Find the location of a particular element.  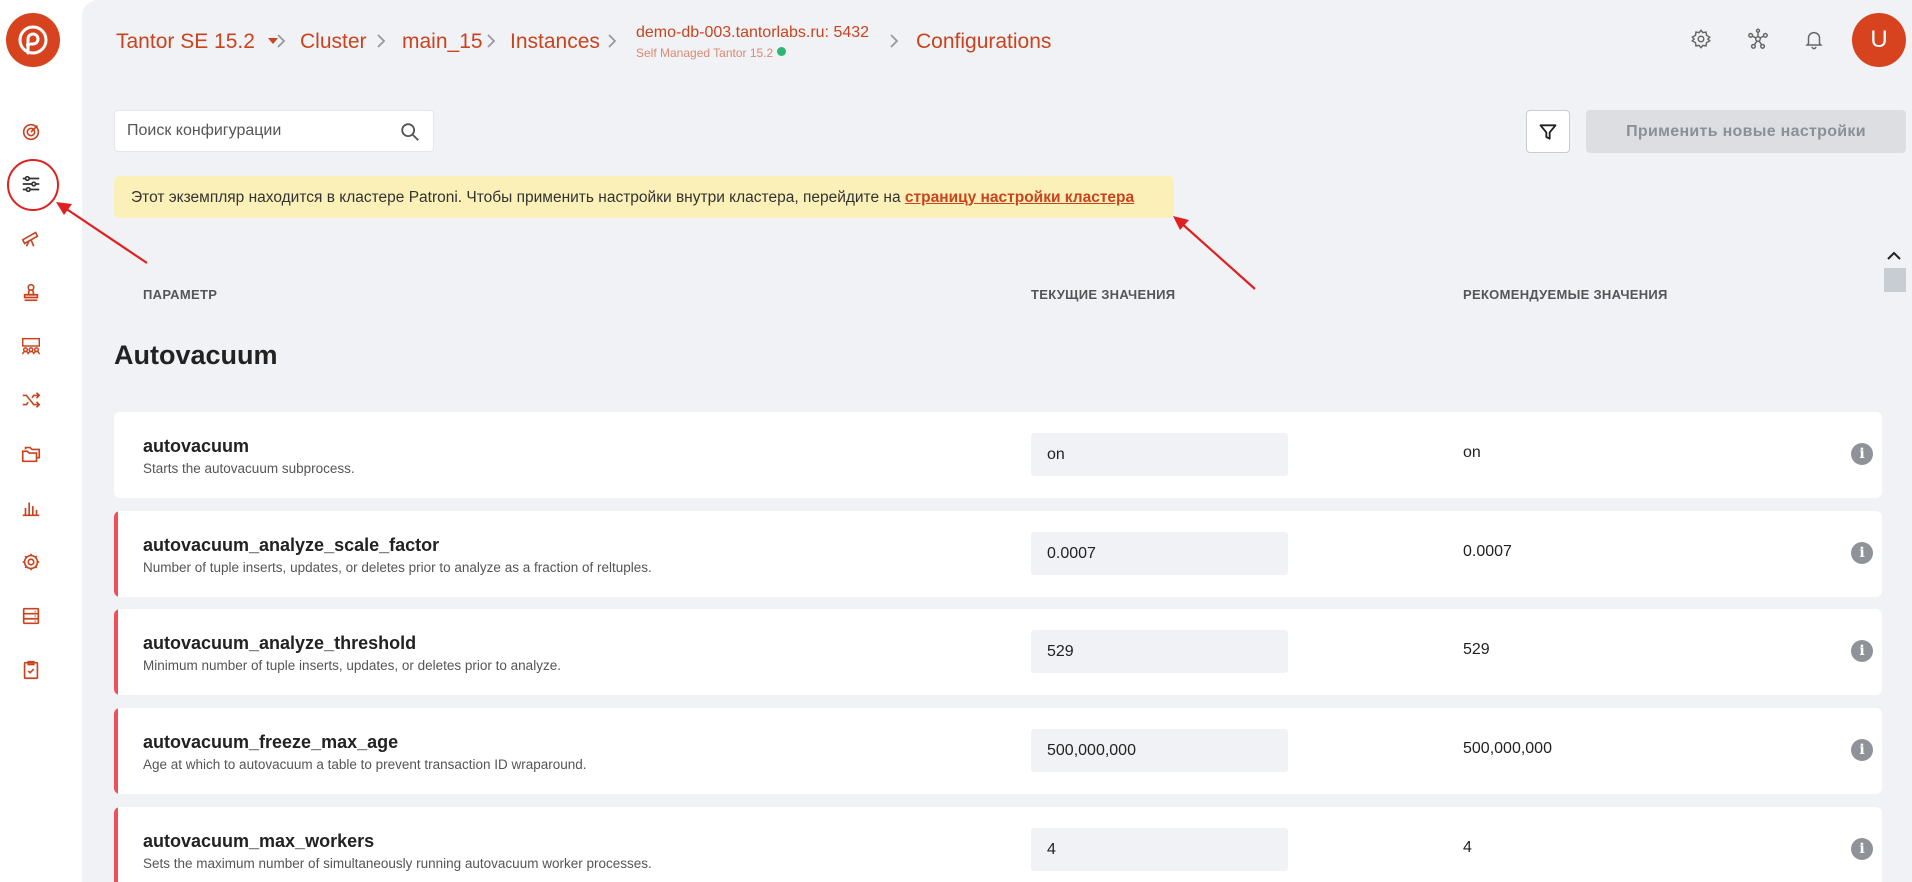

checklist-icon is located at coordinates (31, 670).